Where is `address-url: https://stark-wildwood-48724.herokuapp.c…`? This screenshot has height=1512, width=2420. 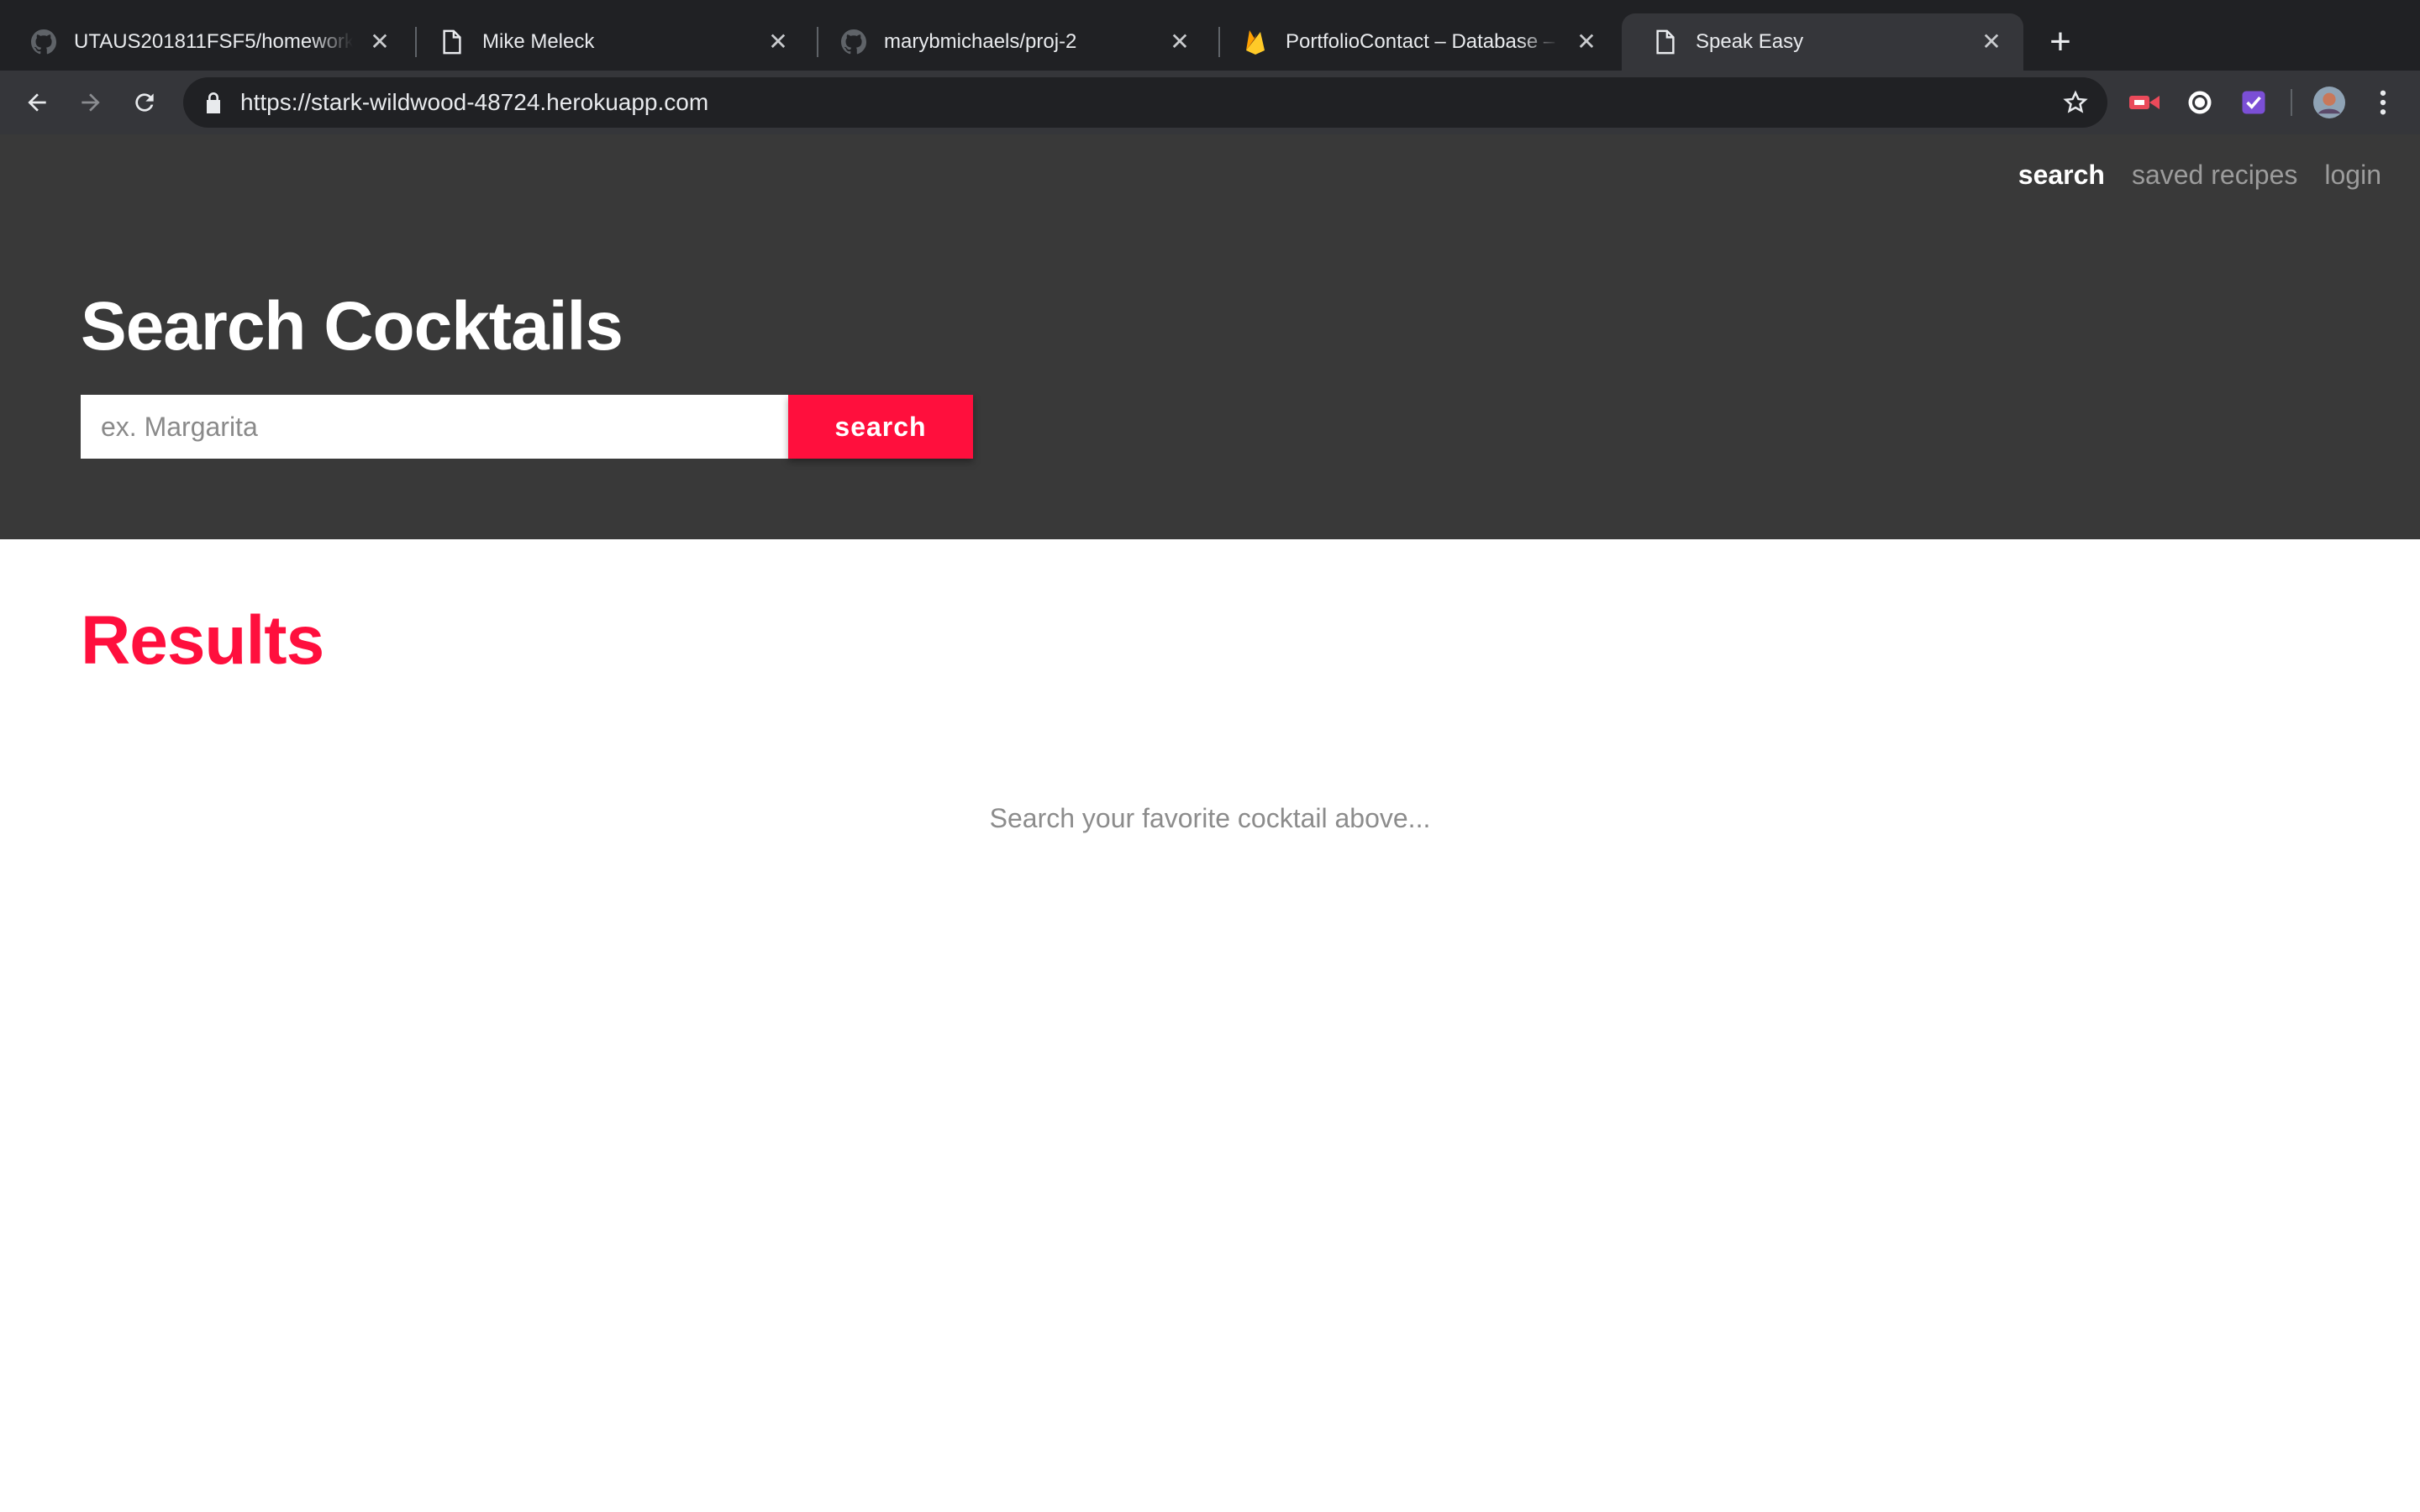
address-url: https://stark-wildwood-48724.herokuapp.c… is located at coordinates (475, 102).